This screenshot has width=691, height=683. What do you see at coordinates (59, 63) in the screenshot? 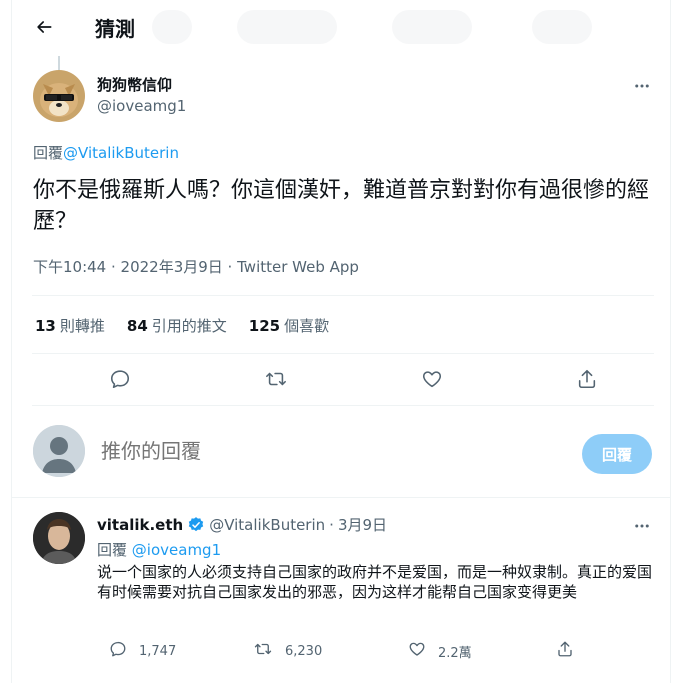
I see `thread-connector` at bounding box center [59, 63].